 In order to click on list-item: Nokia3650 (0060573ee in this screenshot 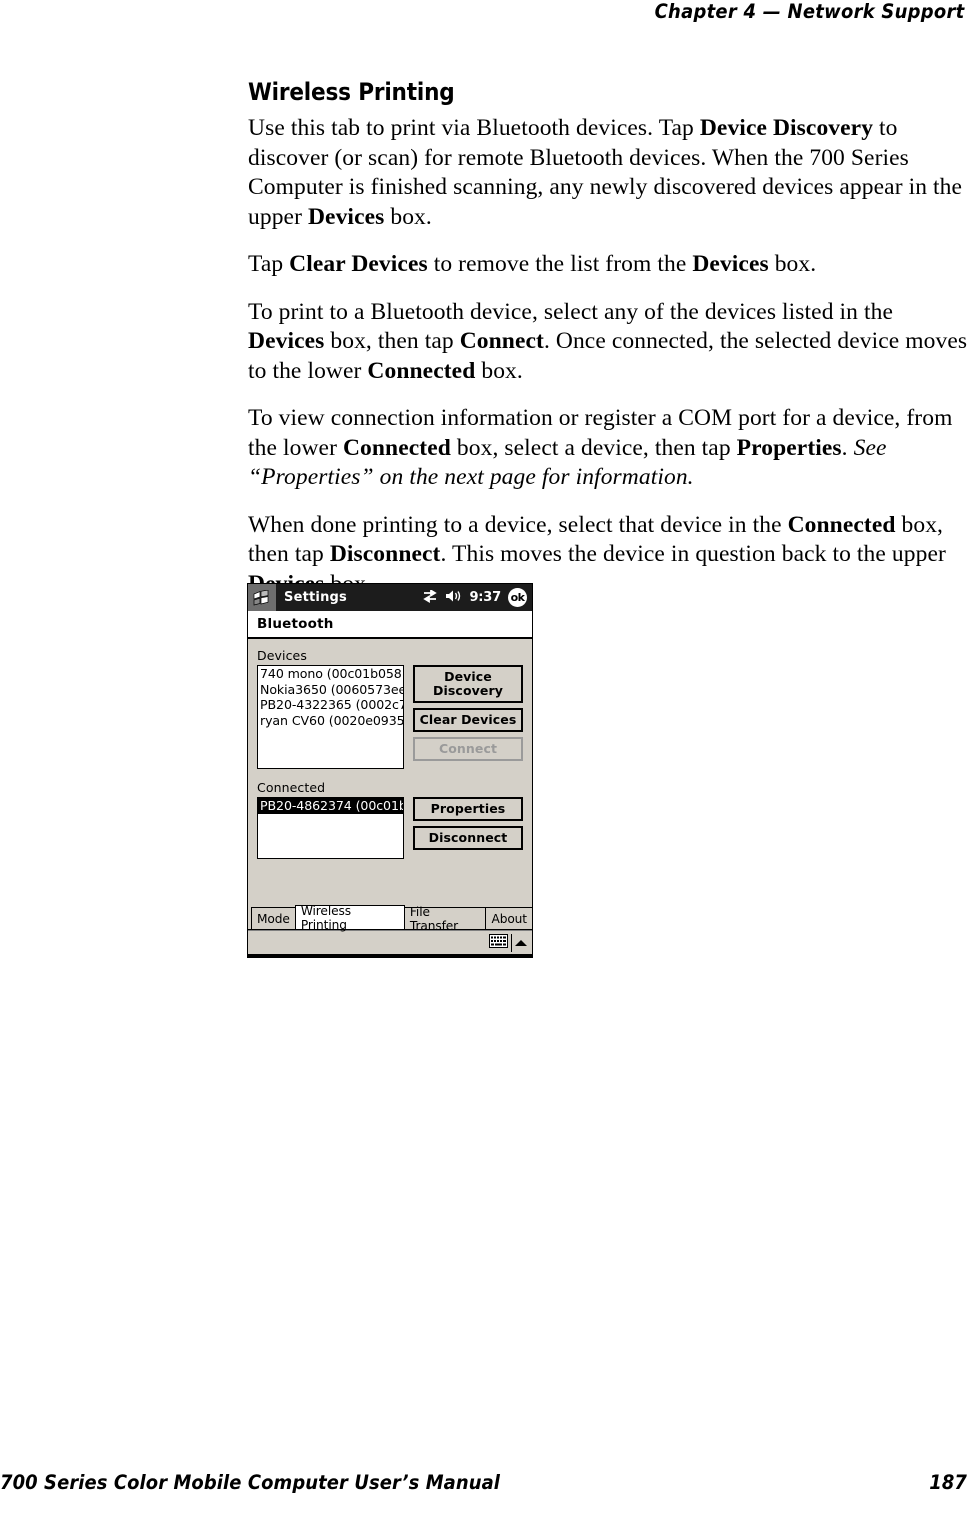, I will do `click(330, 690)`.